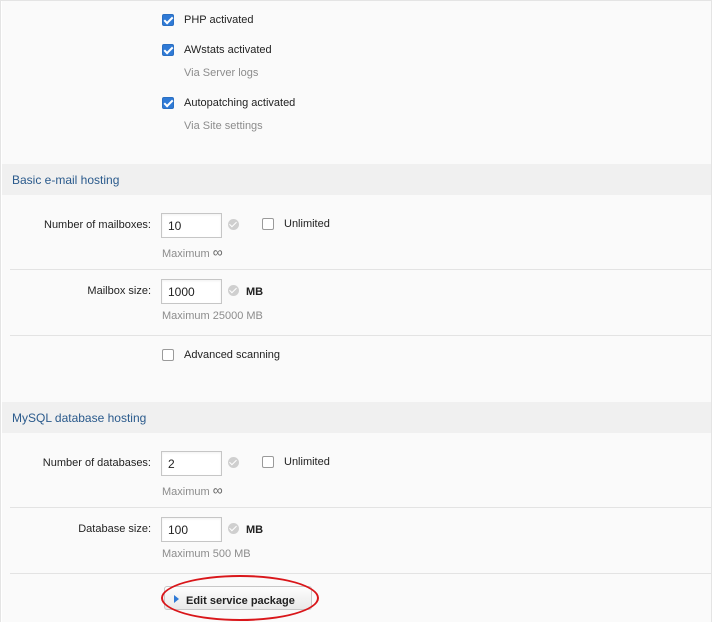 This screenshot has height=622, width=712. What do you see at coordinates (212, 316) in the screenshot?
I see `mailbox-size-hint: Maximum 25000 MB` at bounding box center [212, 316].